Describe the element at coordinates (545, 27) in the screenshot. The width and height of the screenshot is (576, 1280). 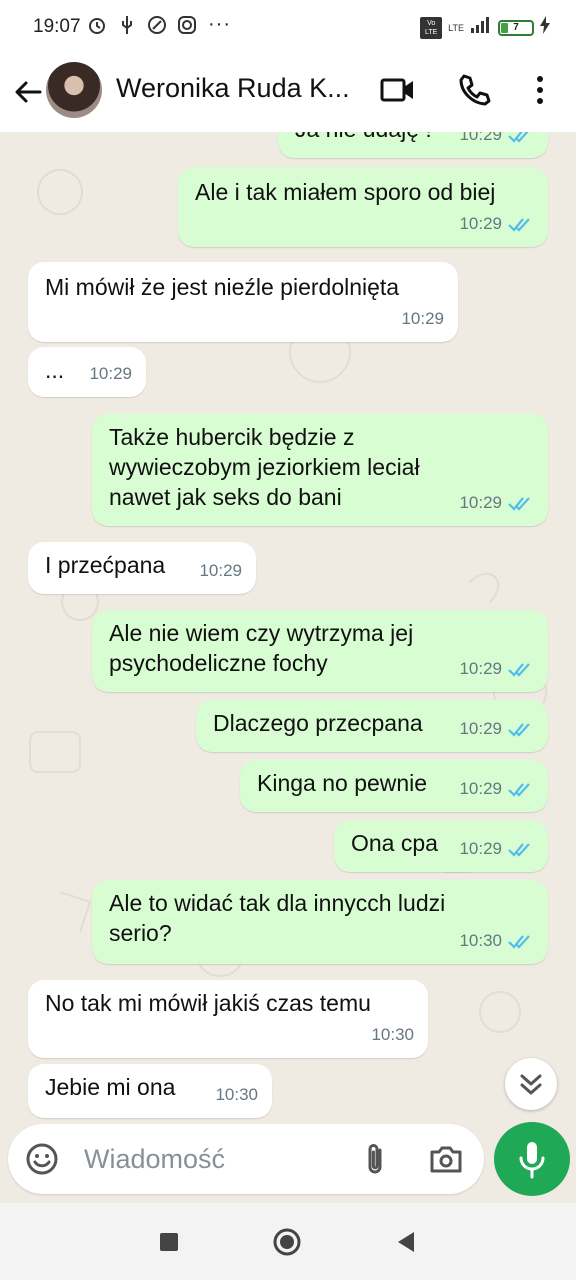
I see `charging-icon` at that location.